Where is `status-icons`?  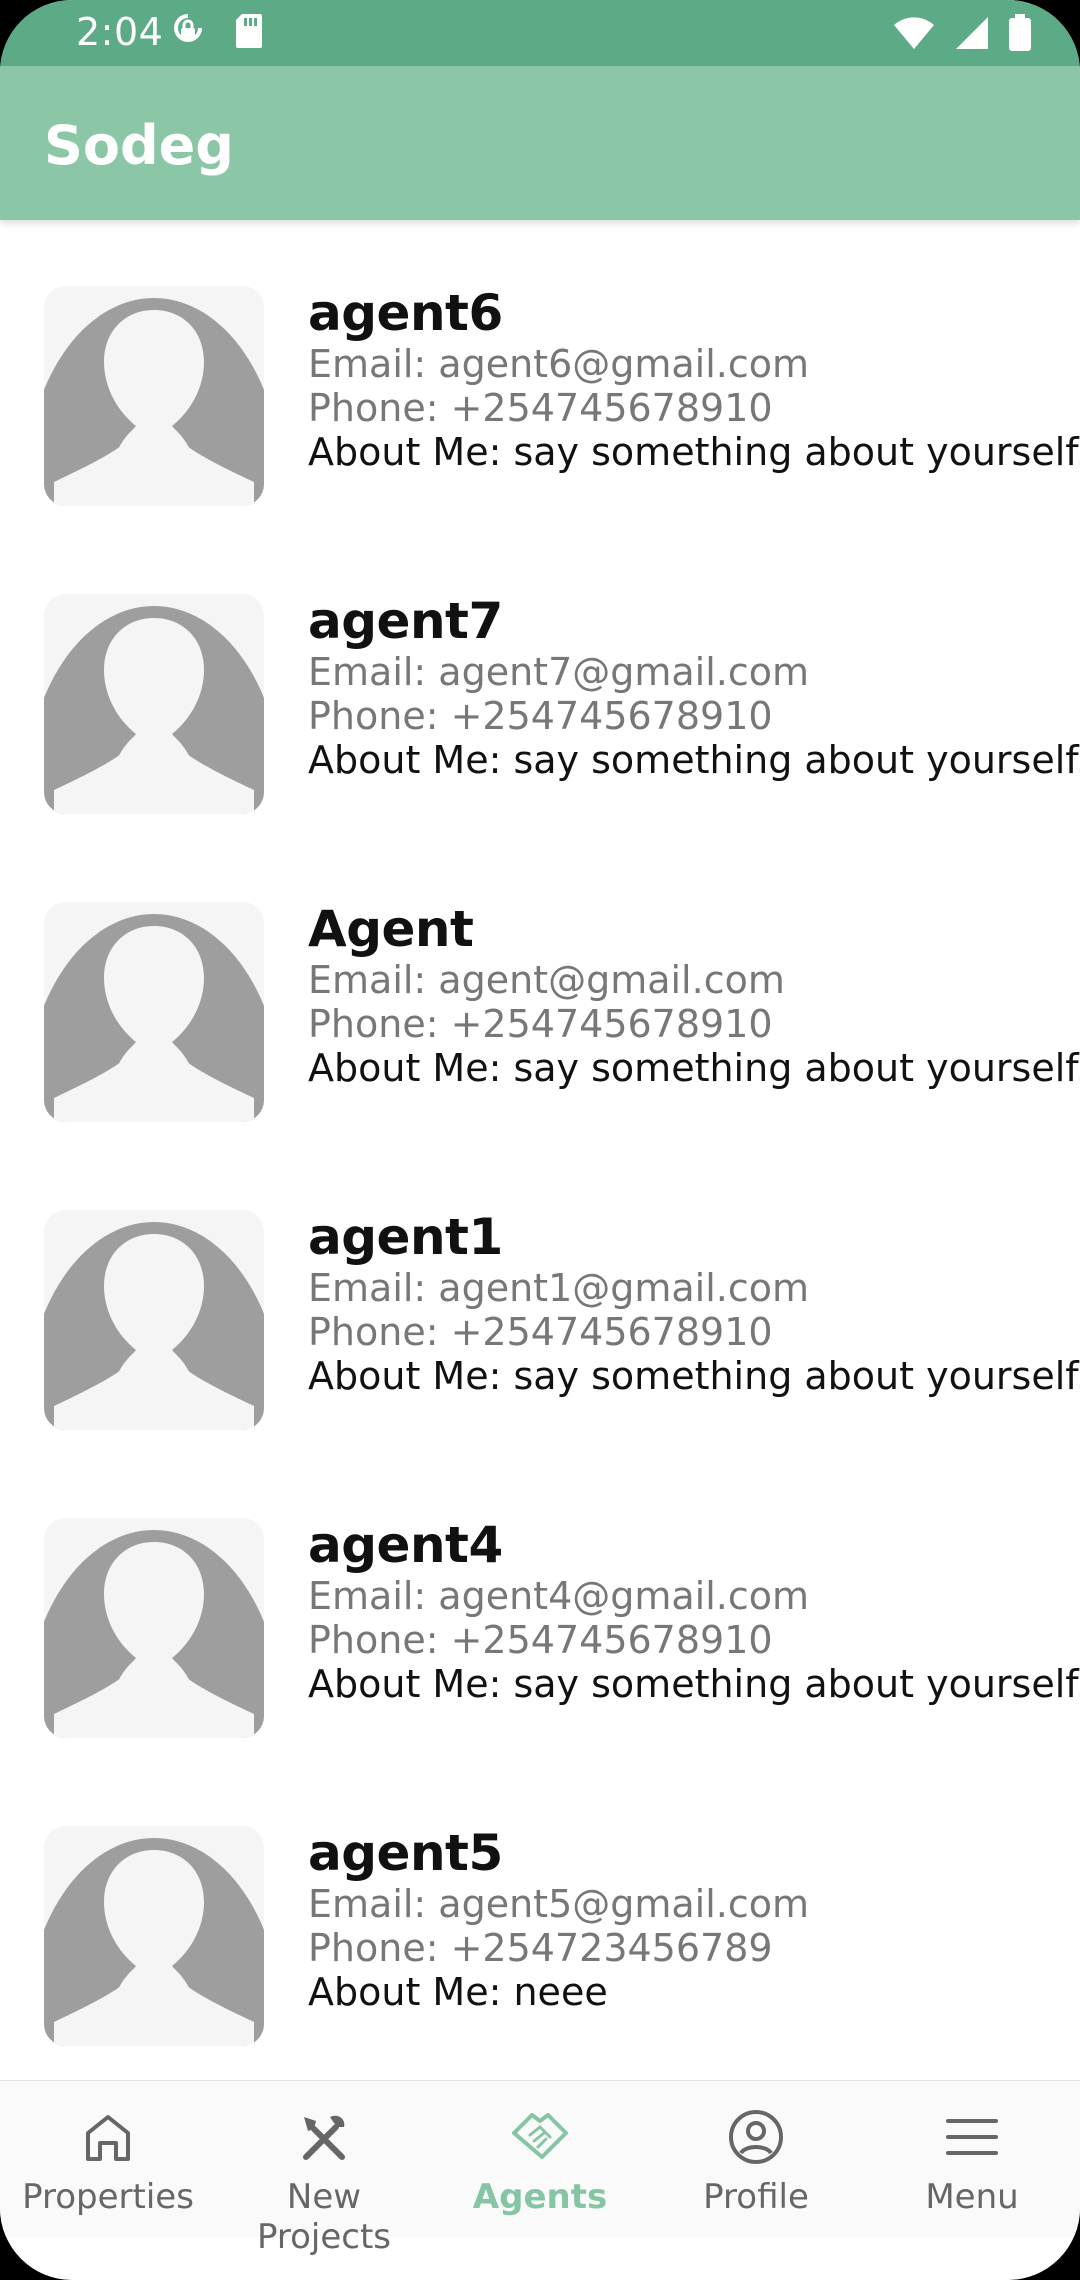 status-icons is located at coordinates (962, 35).